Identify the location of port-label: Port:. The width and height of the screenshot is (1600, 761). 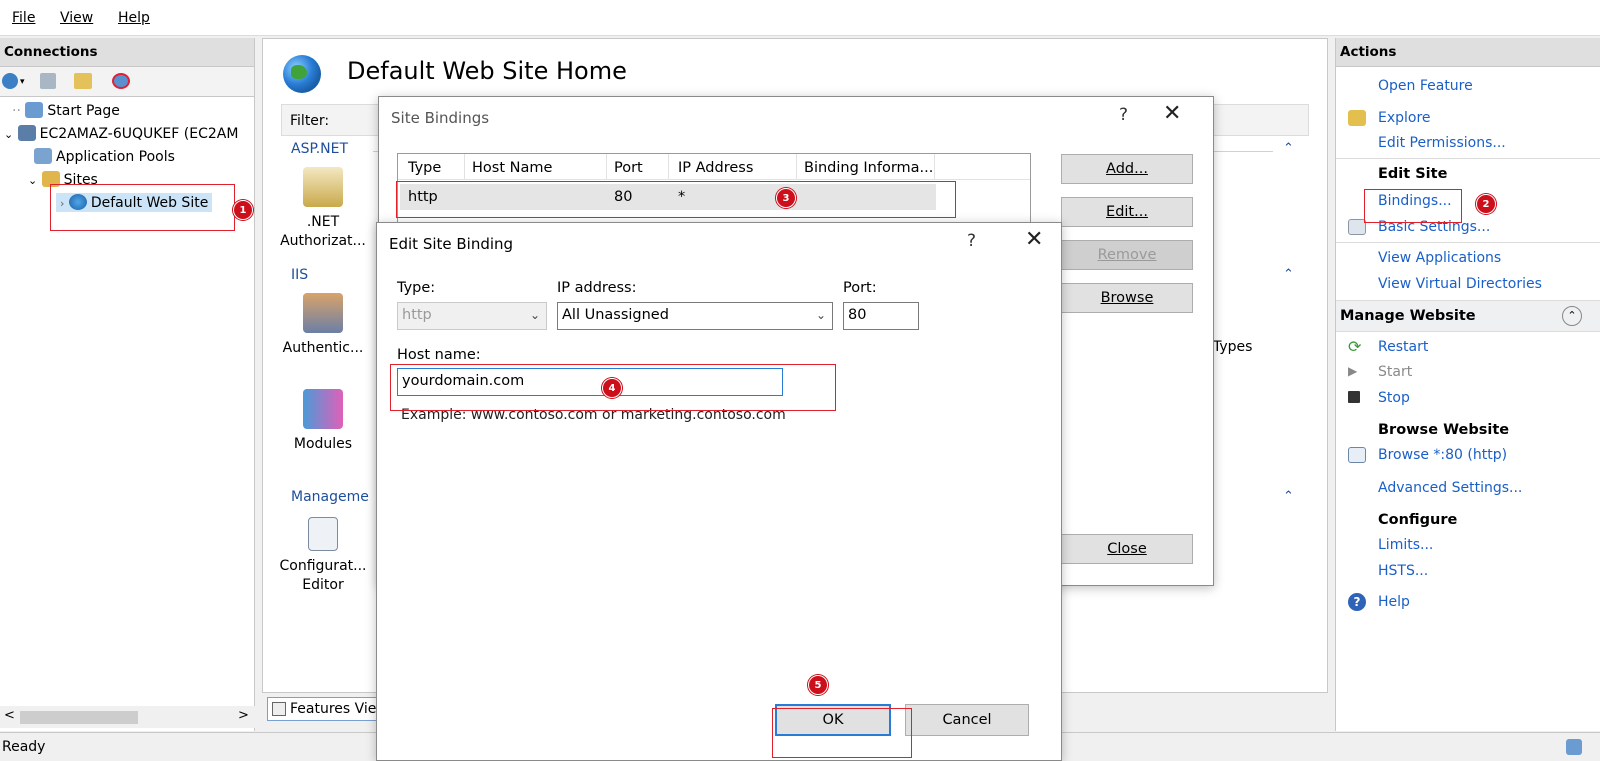
(860, 288).